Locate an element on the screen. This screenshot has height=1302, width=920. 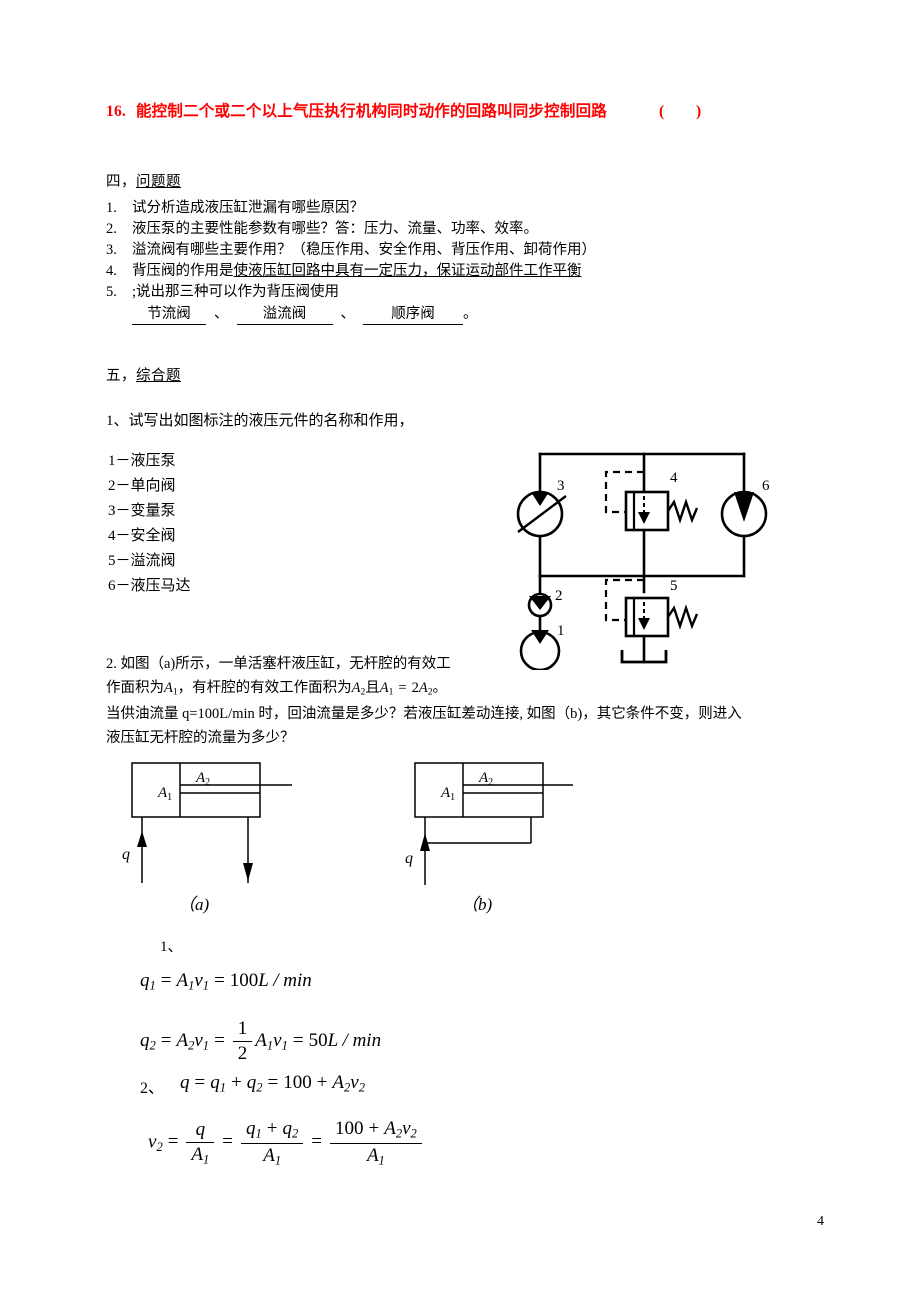
eq2-frac-top: 1 is located at coordinates (242, 1028).